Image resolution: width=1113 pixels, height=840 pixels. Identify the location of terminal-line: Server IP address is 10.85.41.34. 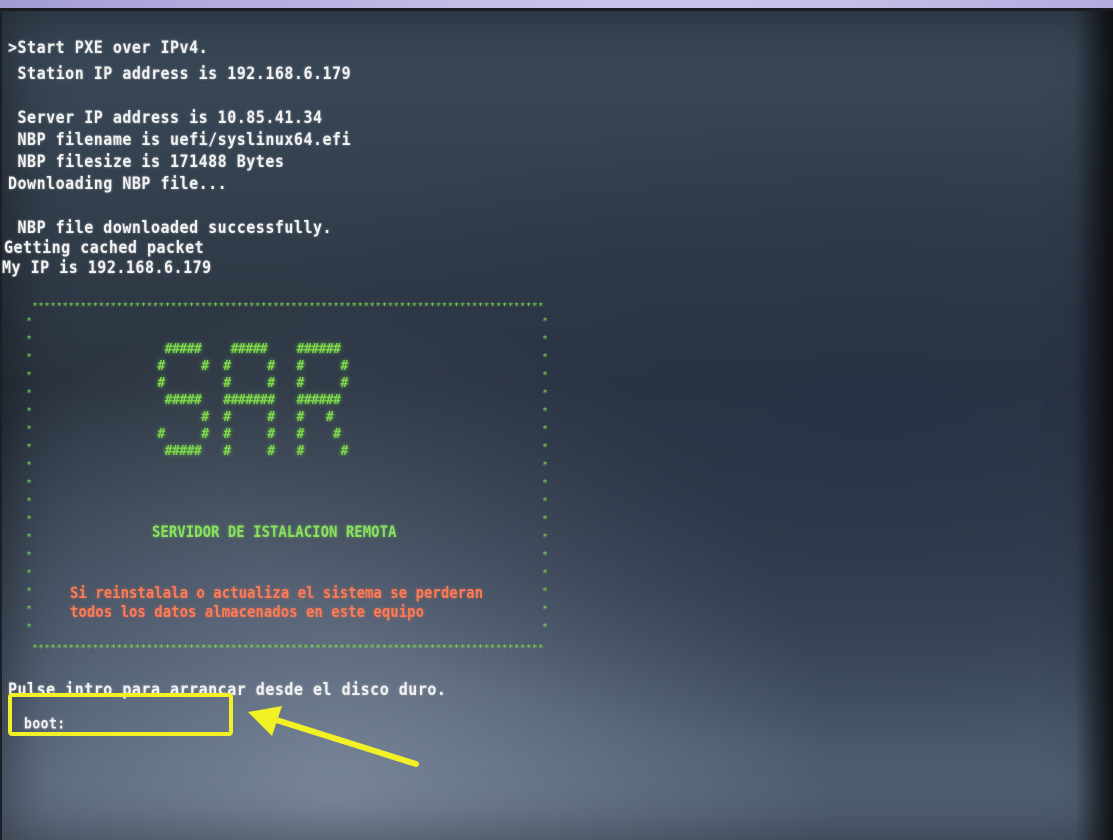
(165, 117).